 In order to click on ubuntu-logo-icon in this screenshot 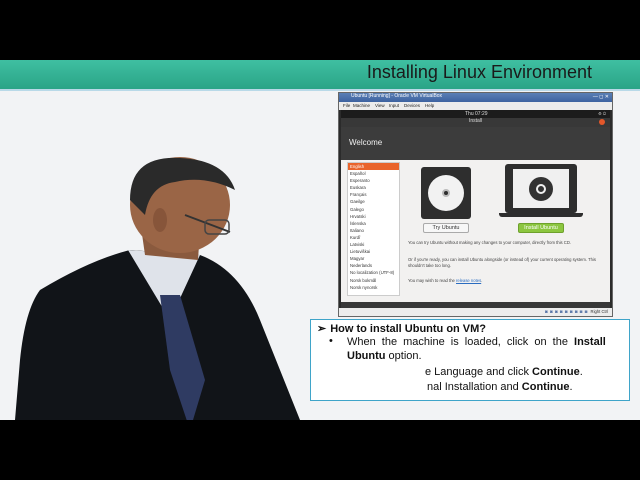, I will do `click(541, 189)`.